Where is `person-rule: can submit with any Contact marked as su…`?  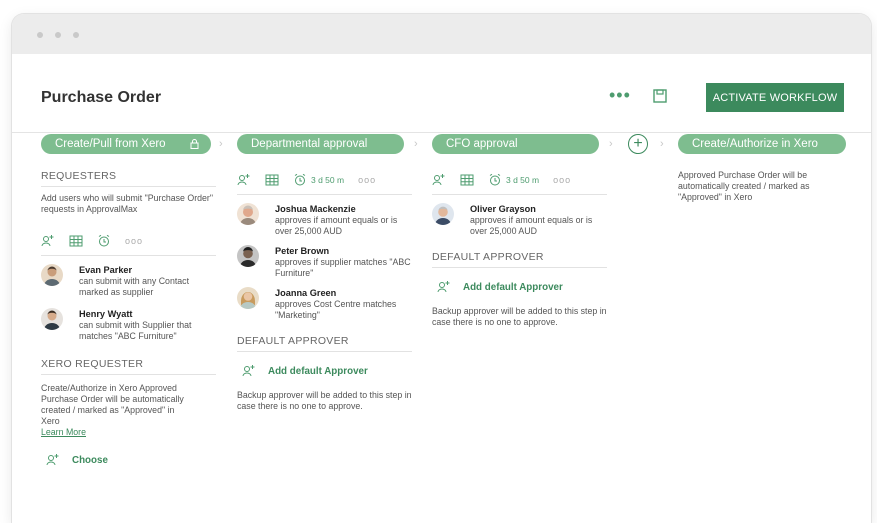
person-rule: can submit with any Contact marked as su… is located at coordinates (134, 286).